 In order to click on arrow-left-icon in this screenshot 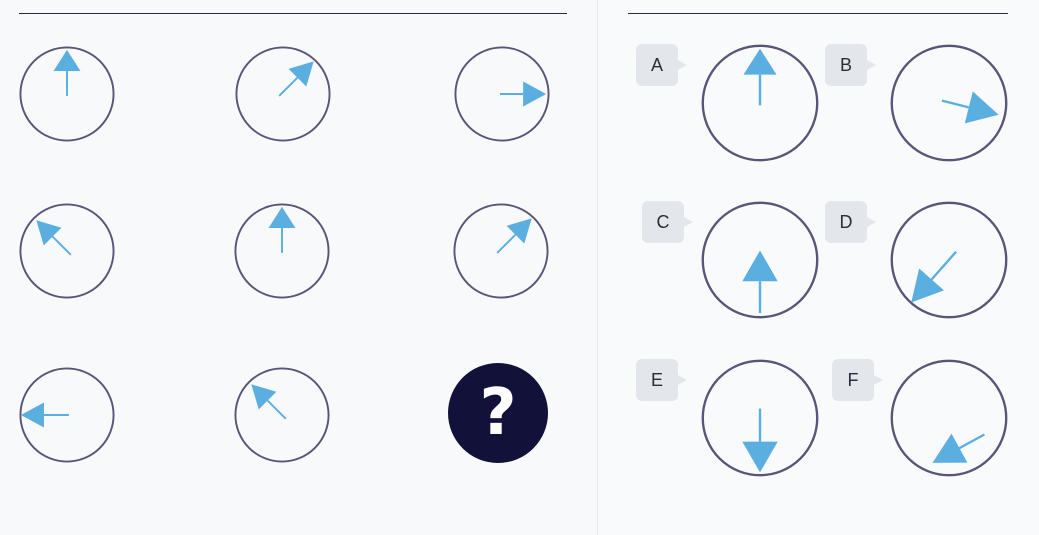, I will do `click(44, 415)`.